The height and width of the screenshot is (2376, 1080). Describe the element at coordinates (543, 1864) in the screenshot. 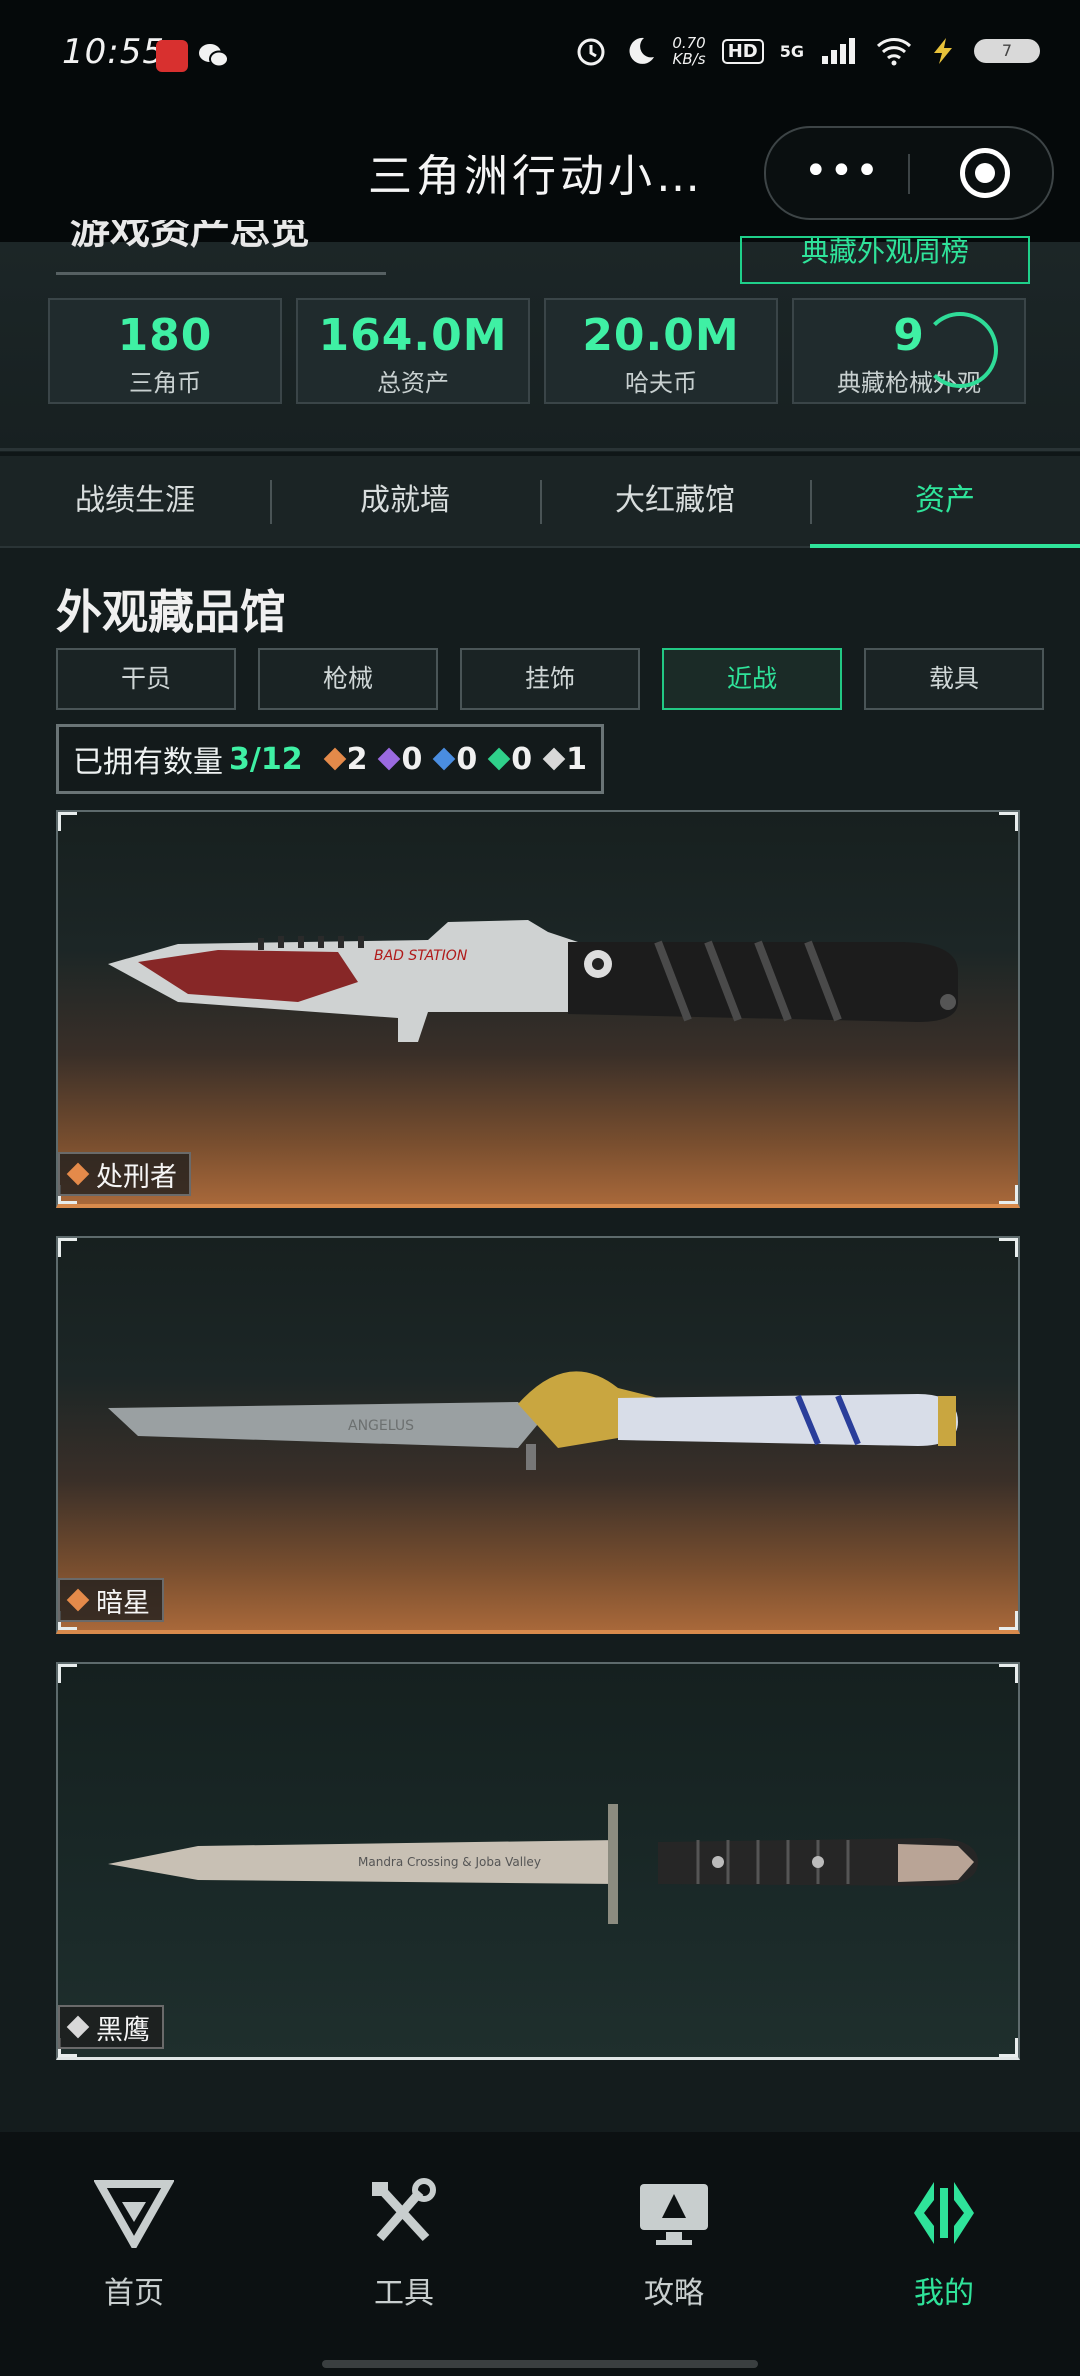

I see `black-hawk-knife-image: Mandra Crossing & Joba Valley` at that location.